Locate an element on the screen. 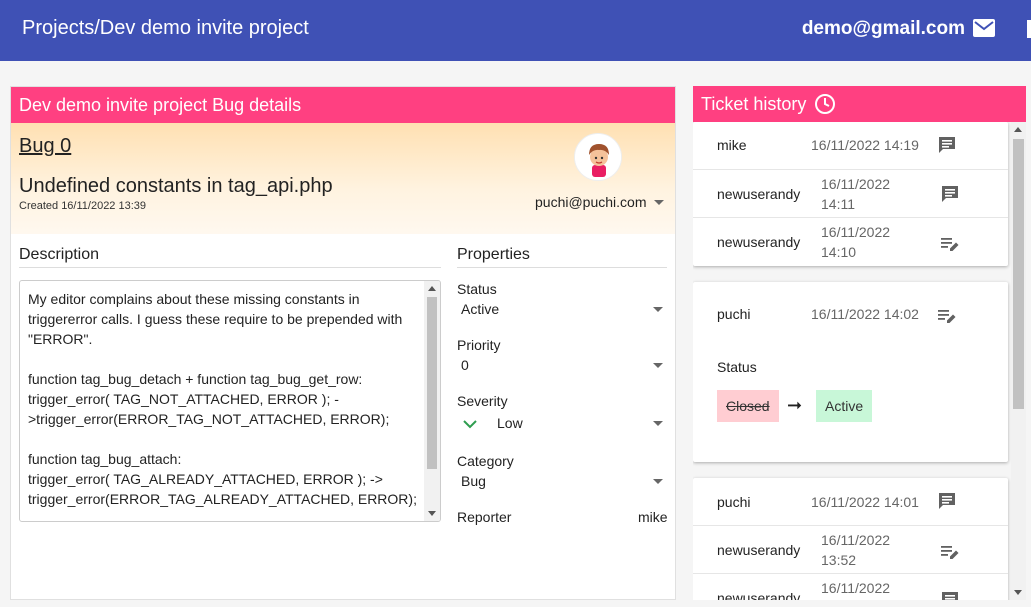  assignee-avatar is located at coordinates (598, 157).